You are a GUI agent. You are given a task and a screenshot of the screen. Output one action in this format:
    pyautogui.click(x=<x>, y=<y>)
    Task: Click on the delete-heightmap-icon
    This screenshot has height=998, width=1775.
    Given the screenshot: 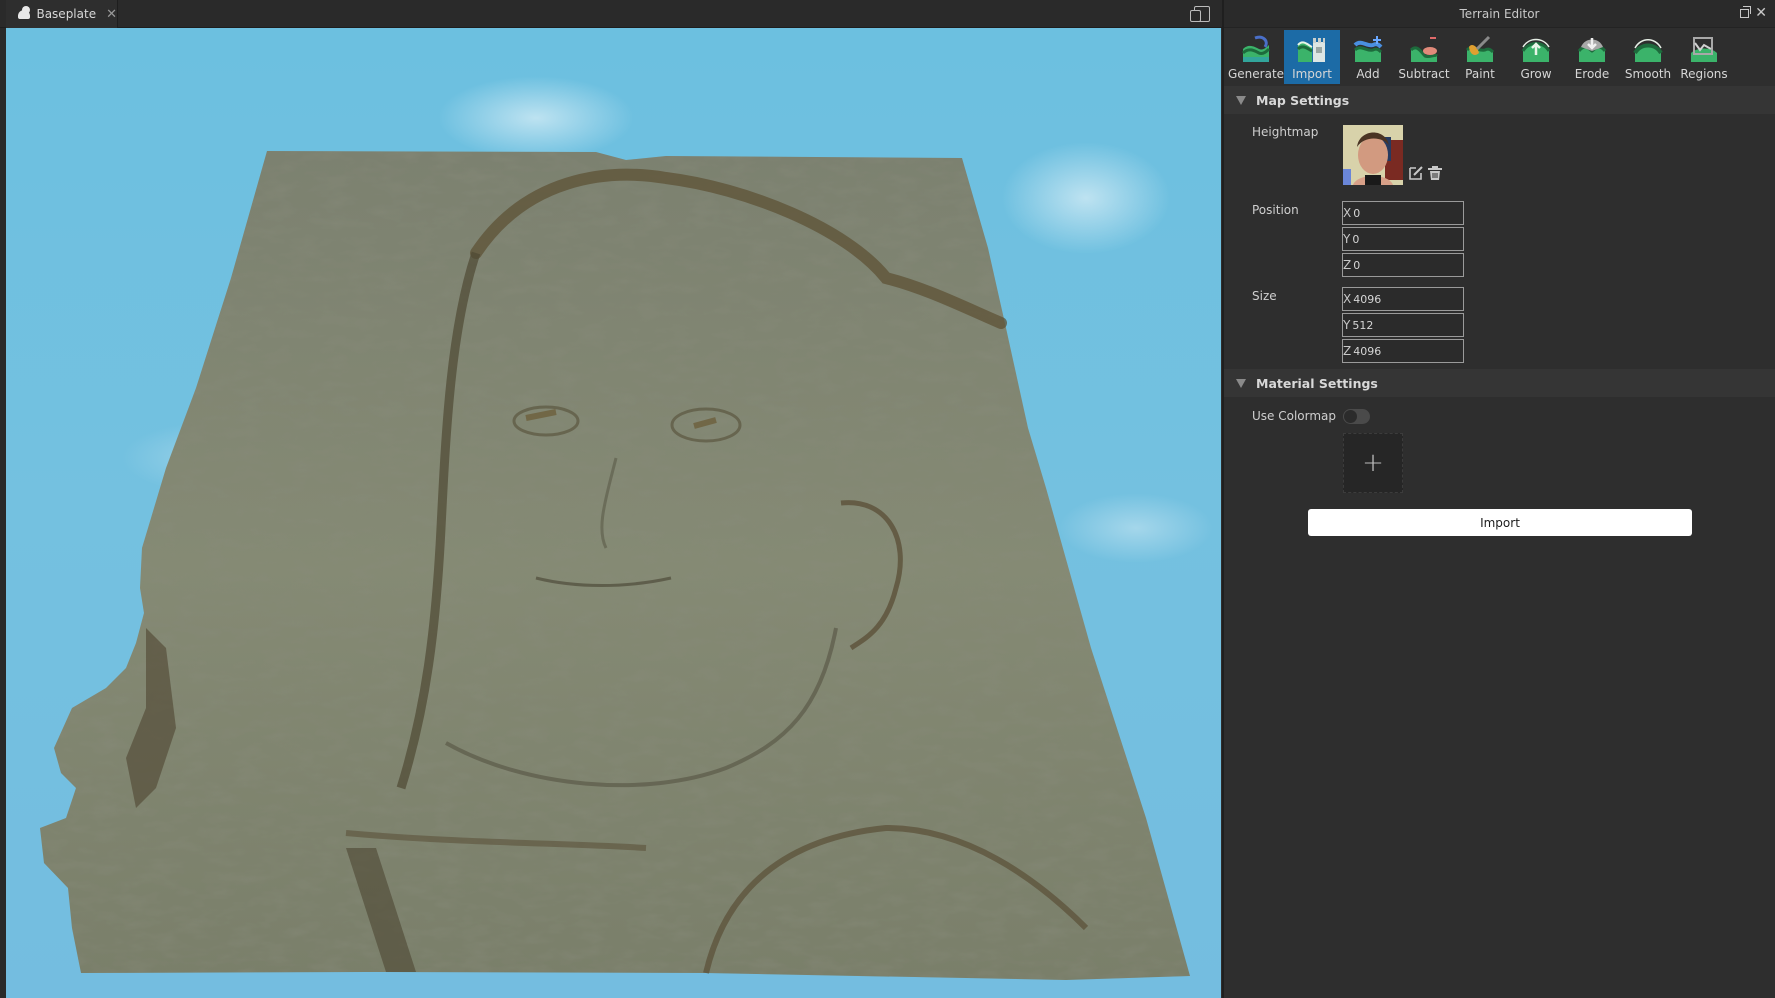 What is the action you would take?
    pyautogui.click(x=1435, y=173)
    